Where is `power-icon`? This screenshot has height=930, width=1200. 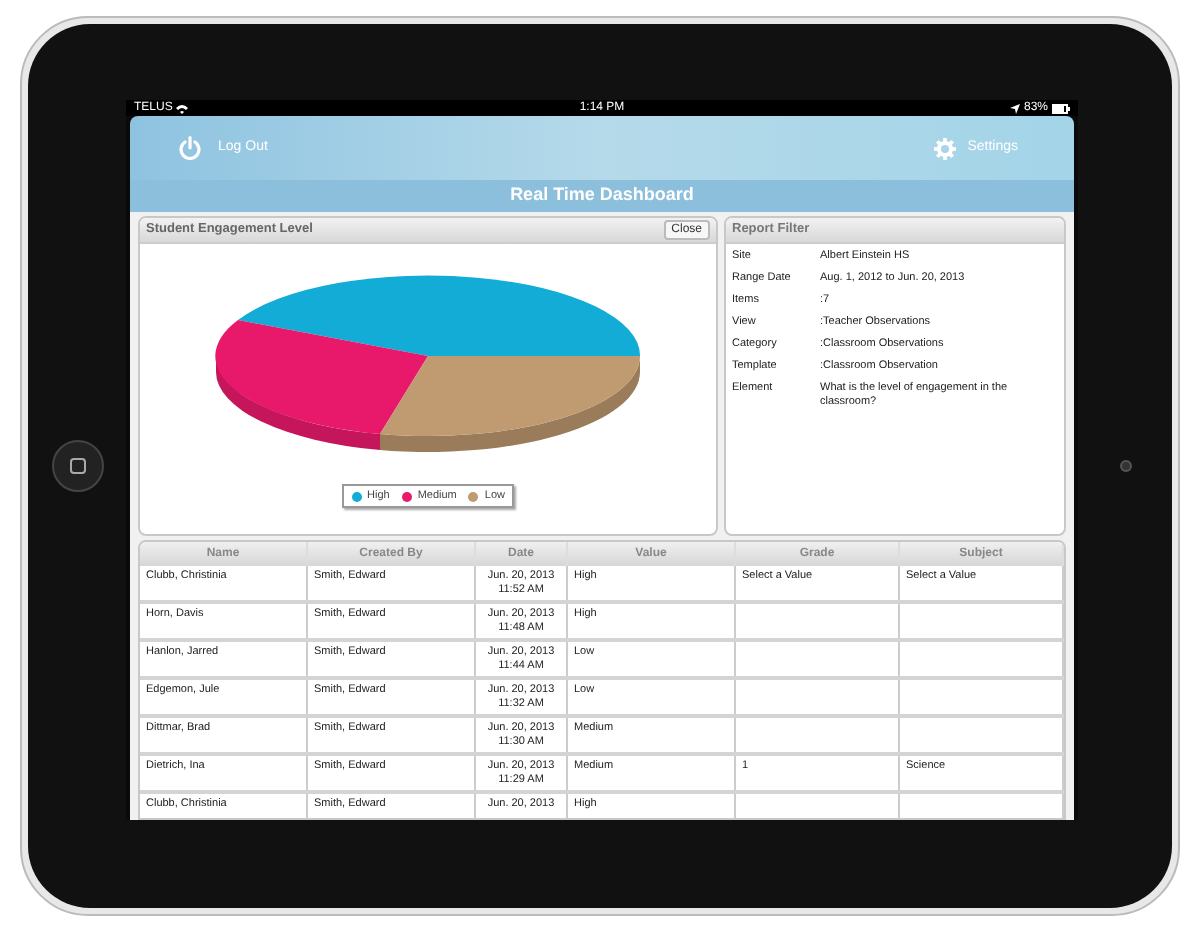 power-icon is located at coordinates (190, 148).